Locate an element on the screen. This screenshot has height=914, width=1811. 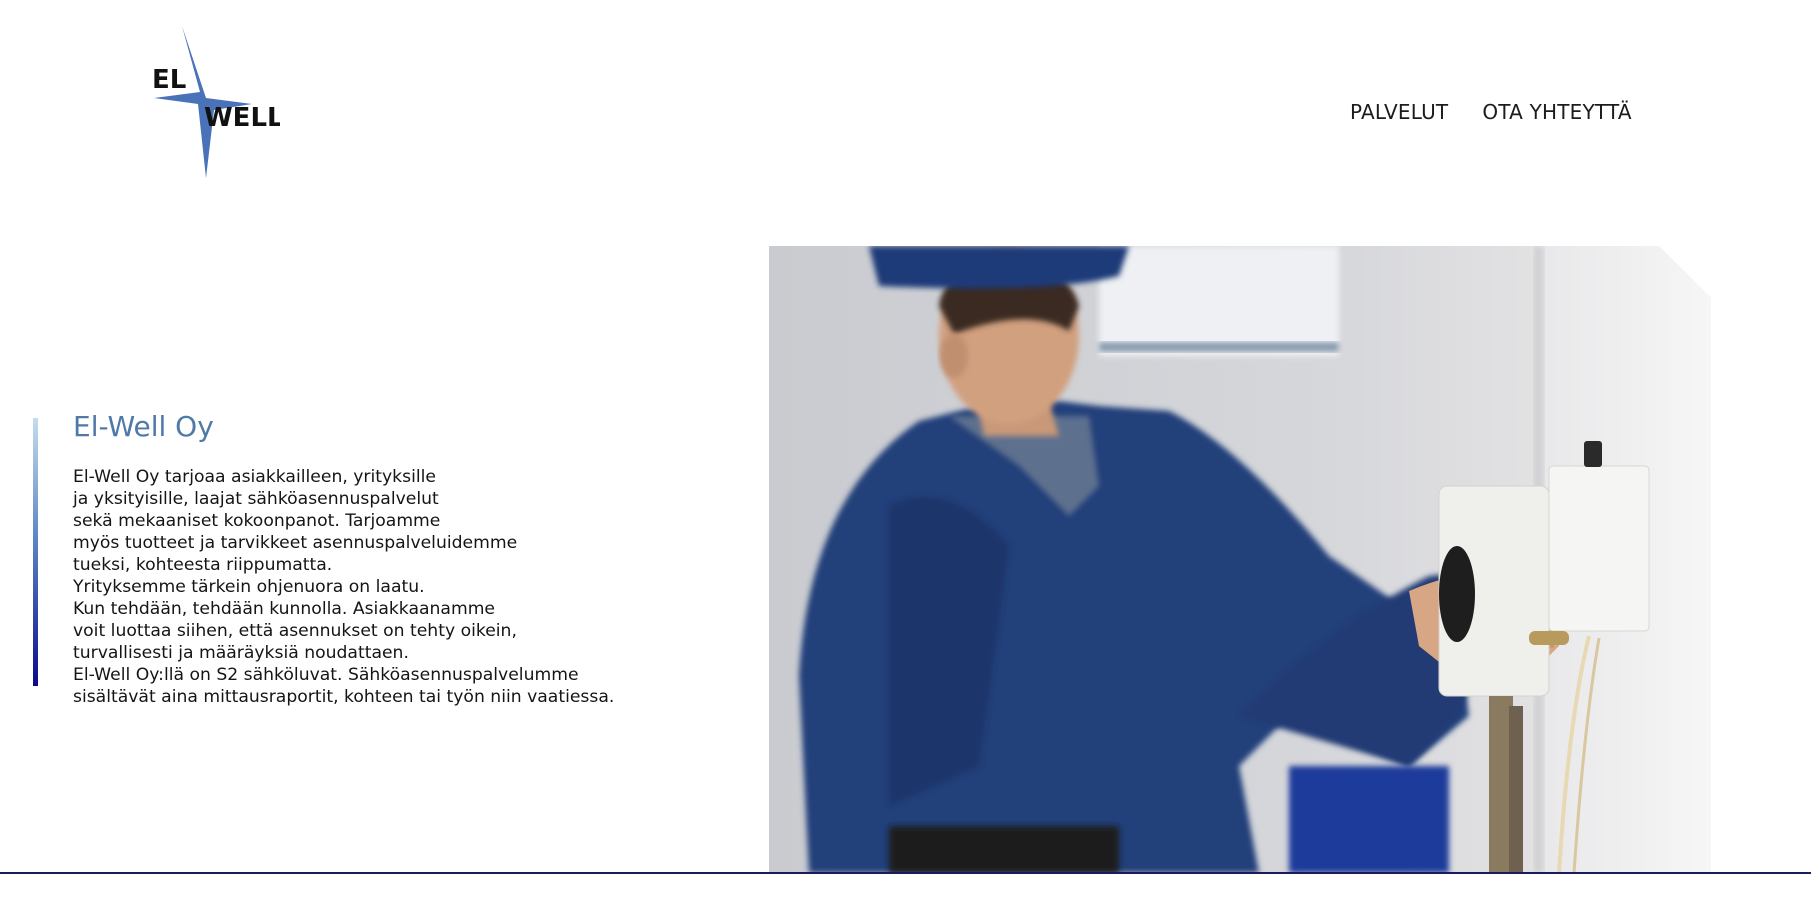
intro-line: Yrityksemme tärkein ohjenuora on laatu. is located at coordinates (249, 587).